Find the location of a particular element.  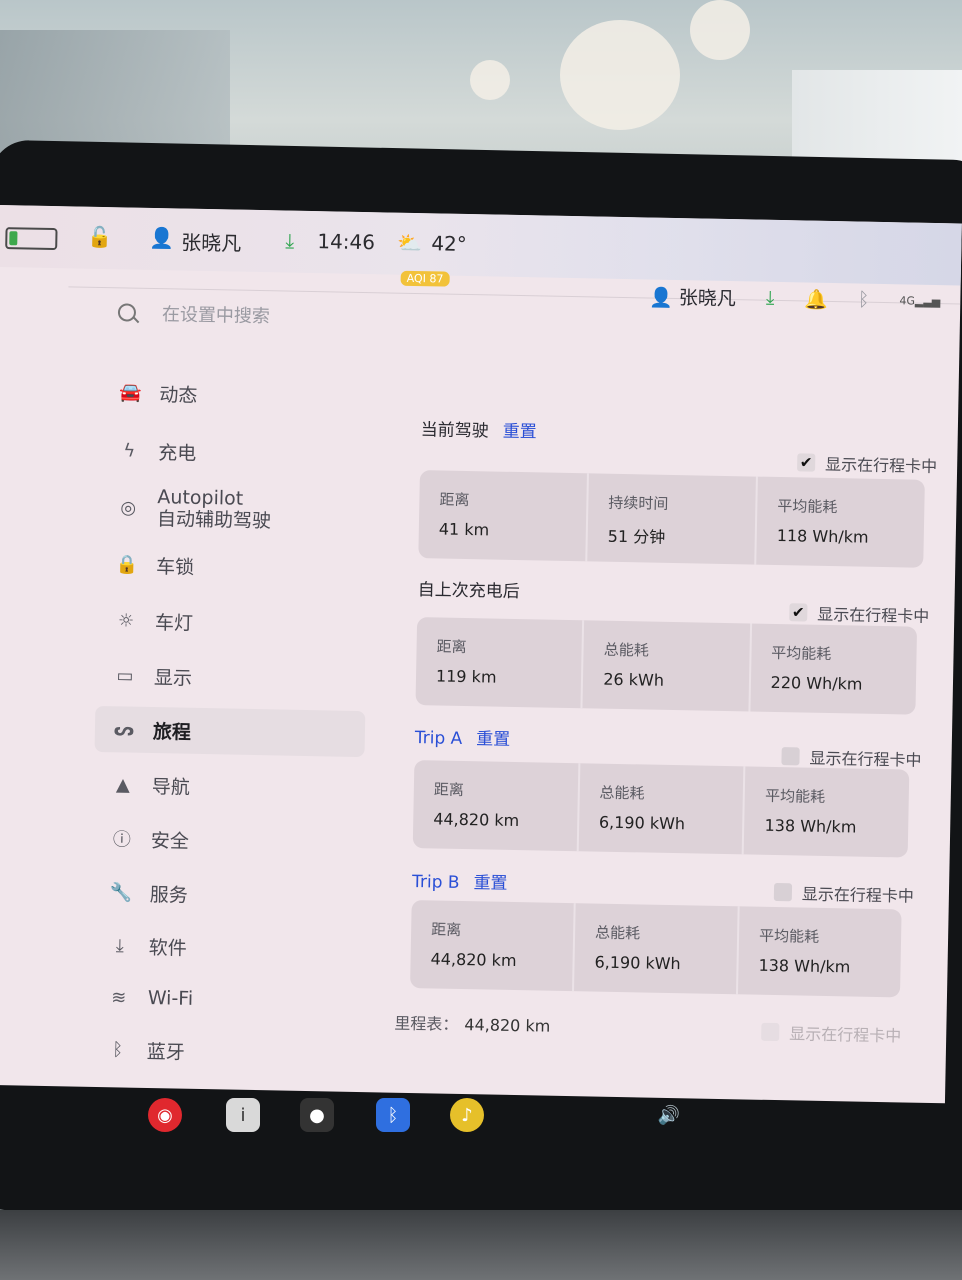

status-user-name: 张晓凡 is located at coordinates (211, 241).